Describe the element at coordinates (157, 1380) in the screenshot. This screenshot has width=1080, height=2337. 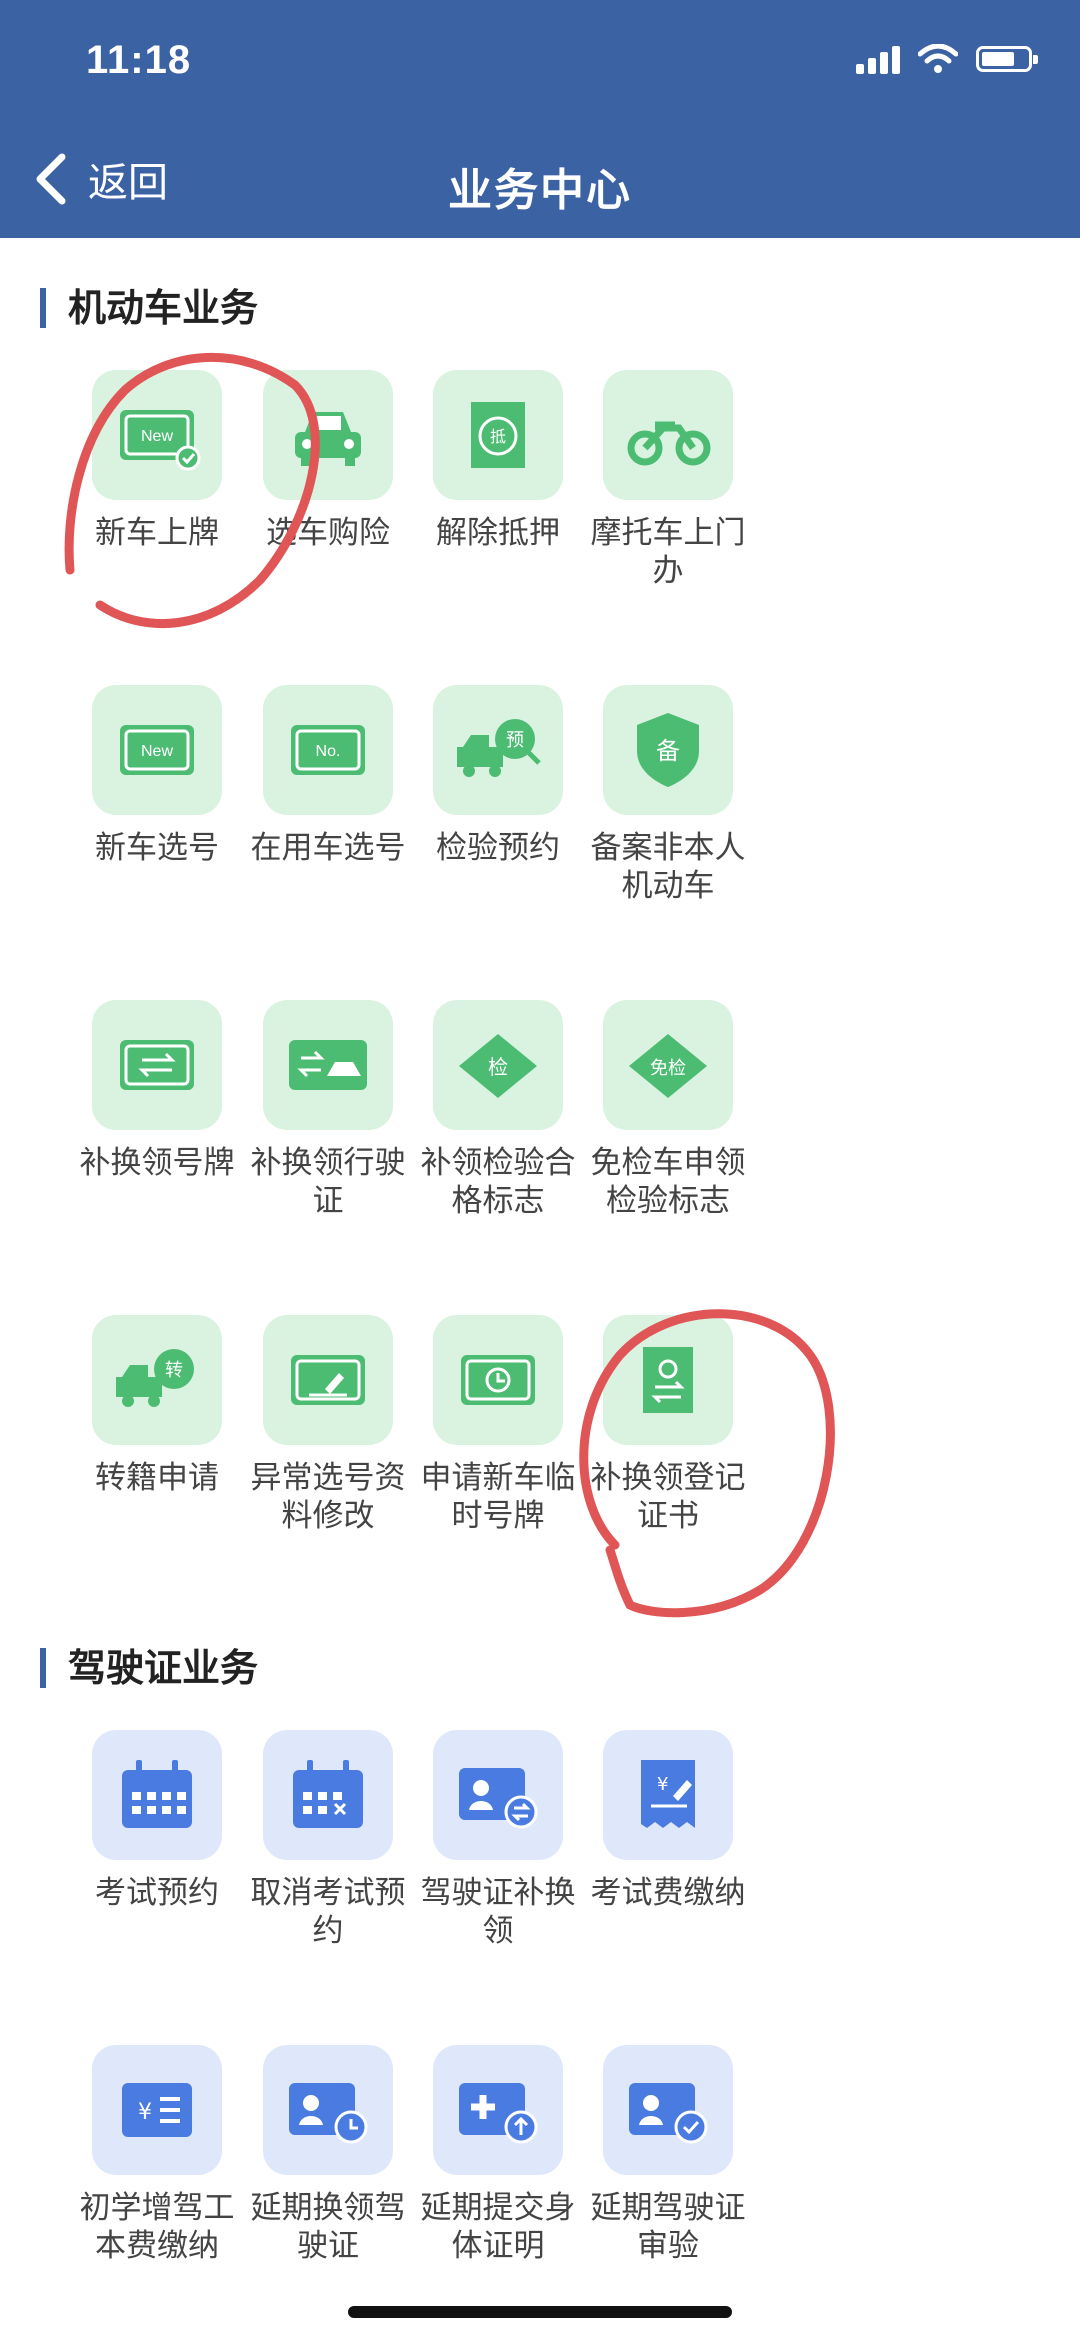
I see `transfer-truck-icon: 转` at that location.